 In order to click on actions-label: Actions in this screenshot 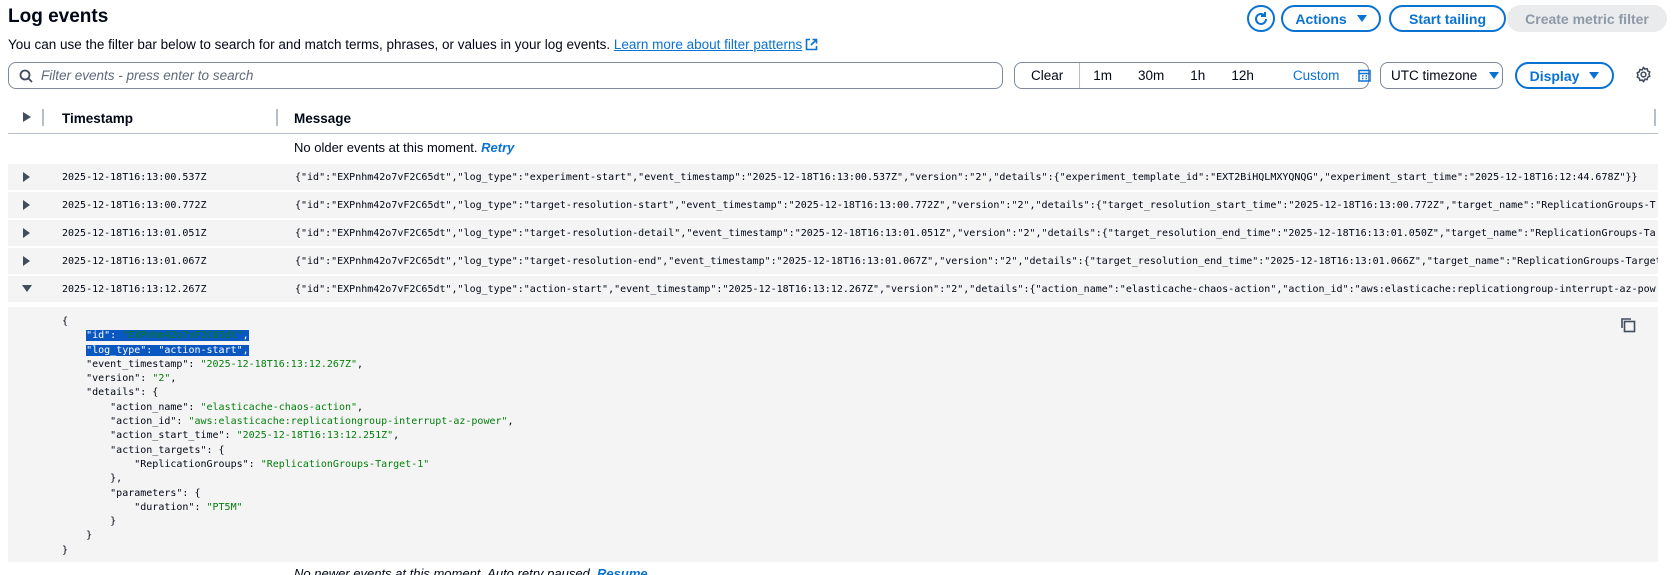, I will do `click(1321, 18)`.